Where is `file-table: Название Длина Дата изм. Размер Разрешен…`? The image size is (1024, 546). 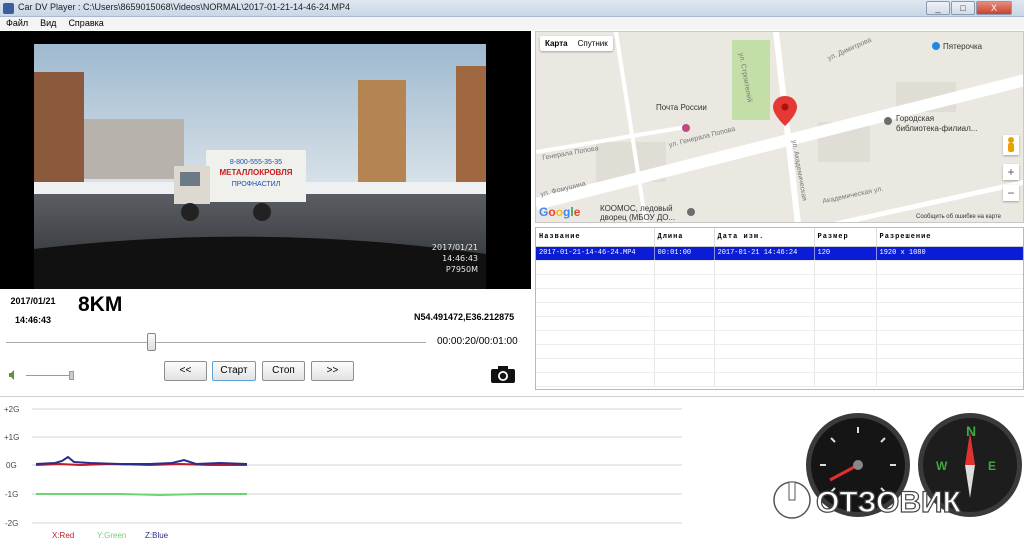
file-table: Название Длина Дата изм. Размер Разрешен… is located at coordinates (779, 307).